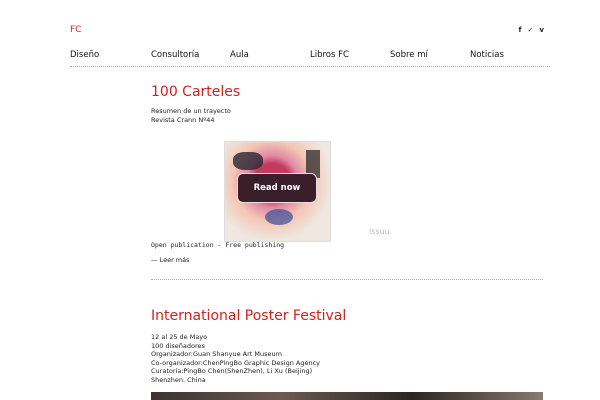 This screenshot has width=600, height=400. What do you see at coordinates (179, 337) in the screenshot?
I see `post-line: 12 al 25 de Mayo` at bounding box center [179, 337].